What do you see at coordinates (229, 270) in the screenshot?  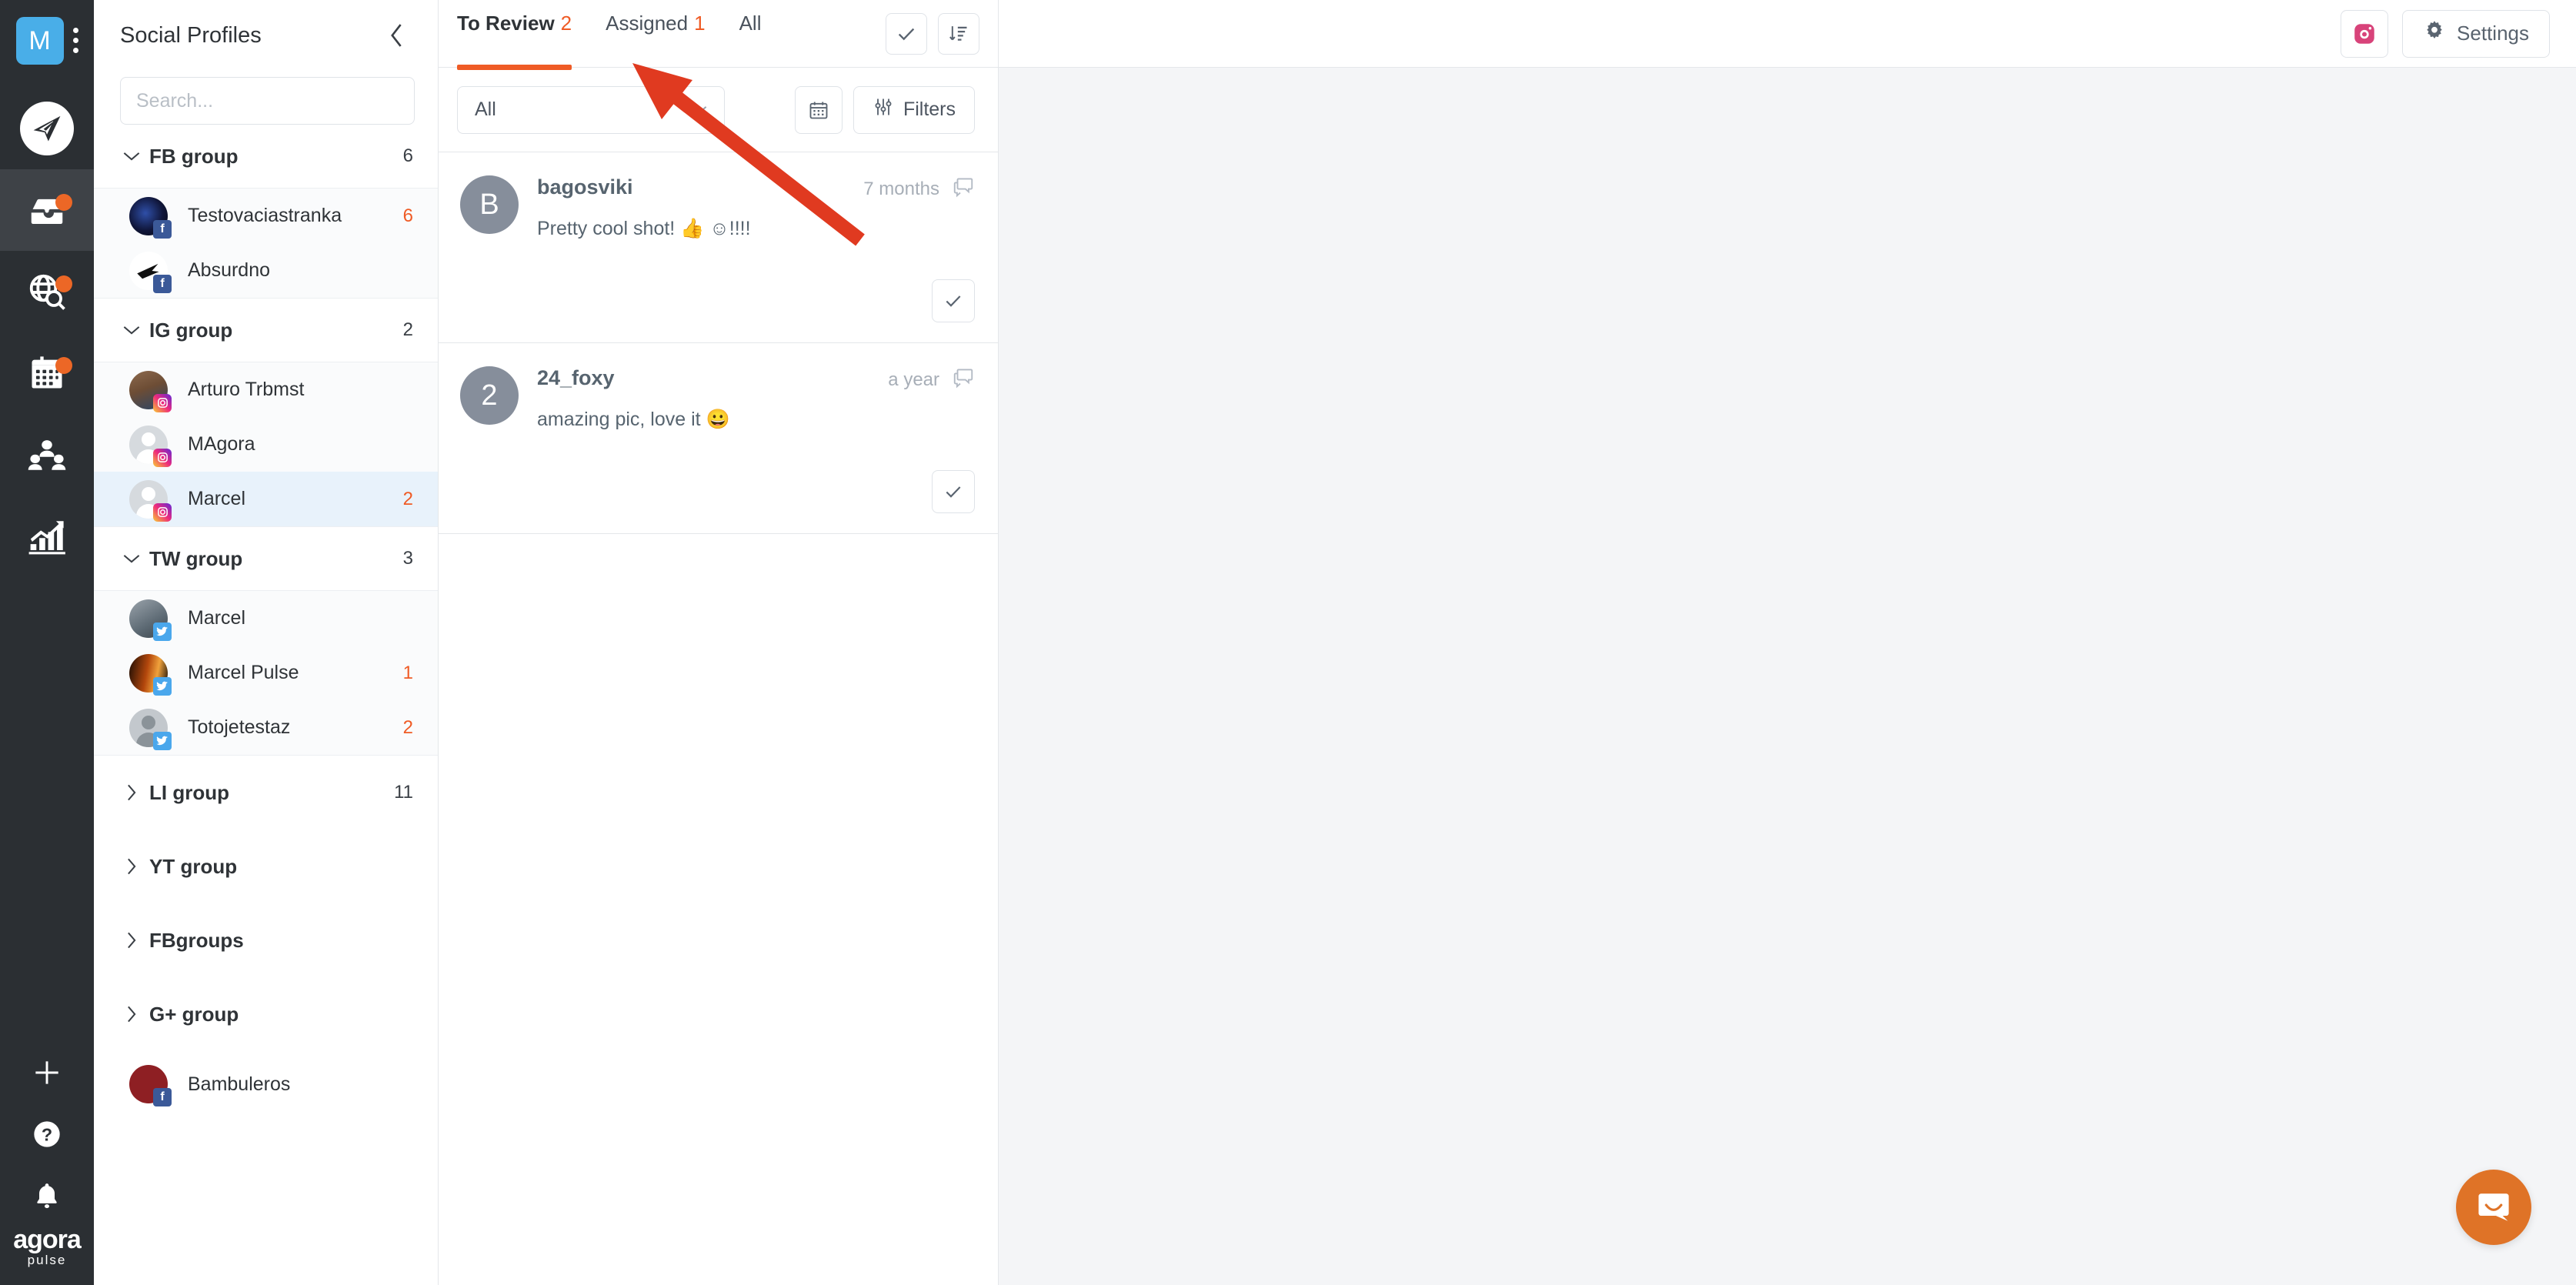 I see `profile-name: Absurdno` at bounding box center [229, 270].